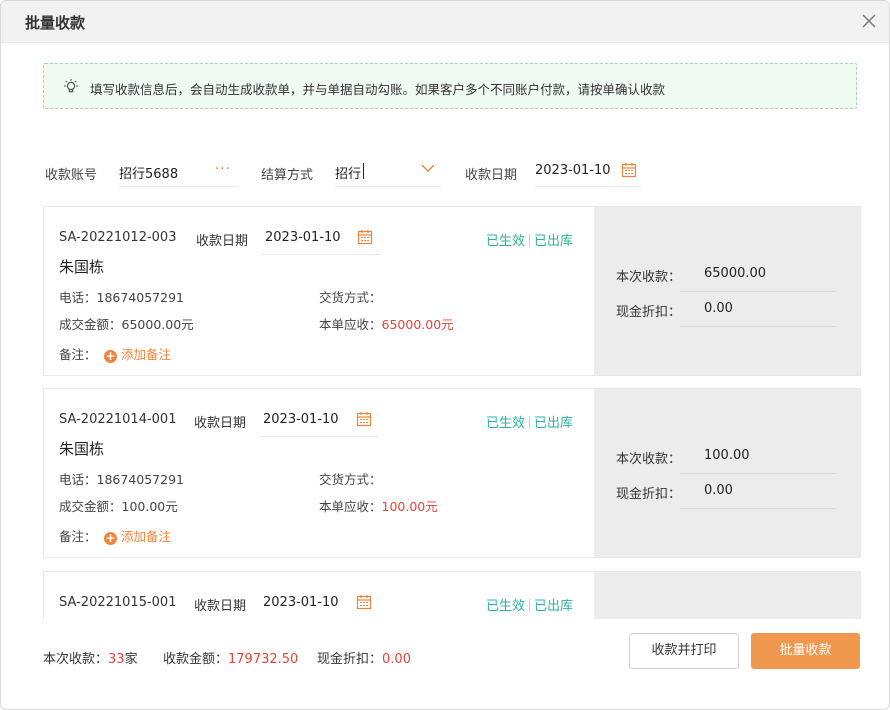  What do you see at coordinates (869, 21) in the screenshot?
I see `close-icon` at bounding box center [869, 21].